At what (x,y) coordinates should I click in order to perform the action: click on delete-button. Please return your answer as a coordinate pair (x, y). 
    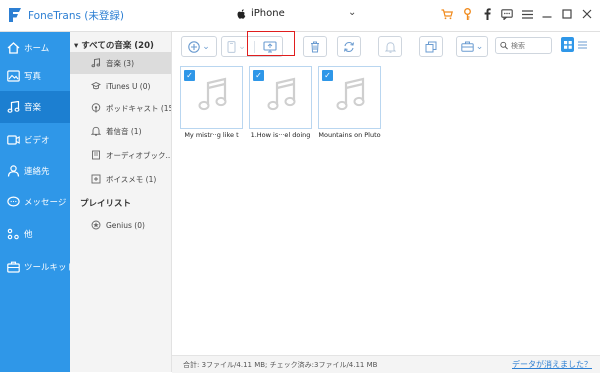
    Looking at the image, I should click on (315, 46).